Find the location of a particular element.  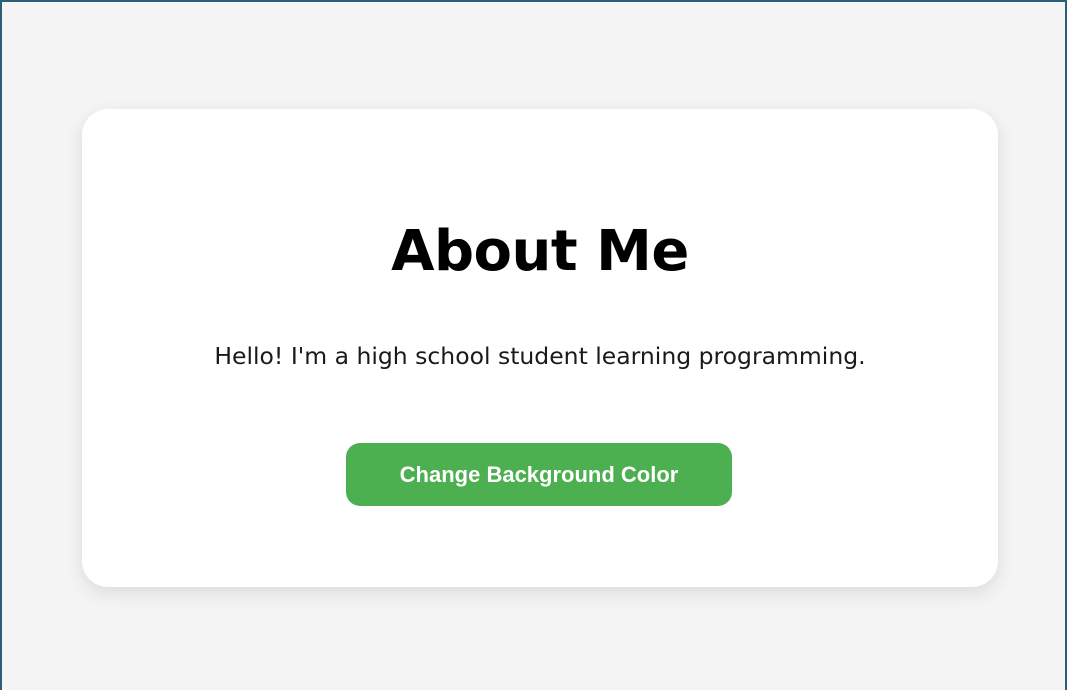

page-title: About Me is located at coordinates (540, 251).